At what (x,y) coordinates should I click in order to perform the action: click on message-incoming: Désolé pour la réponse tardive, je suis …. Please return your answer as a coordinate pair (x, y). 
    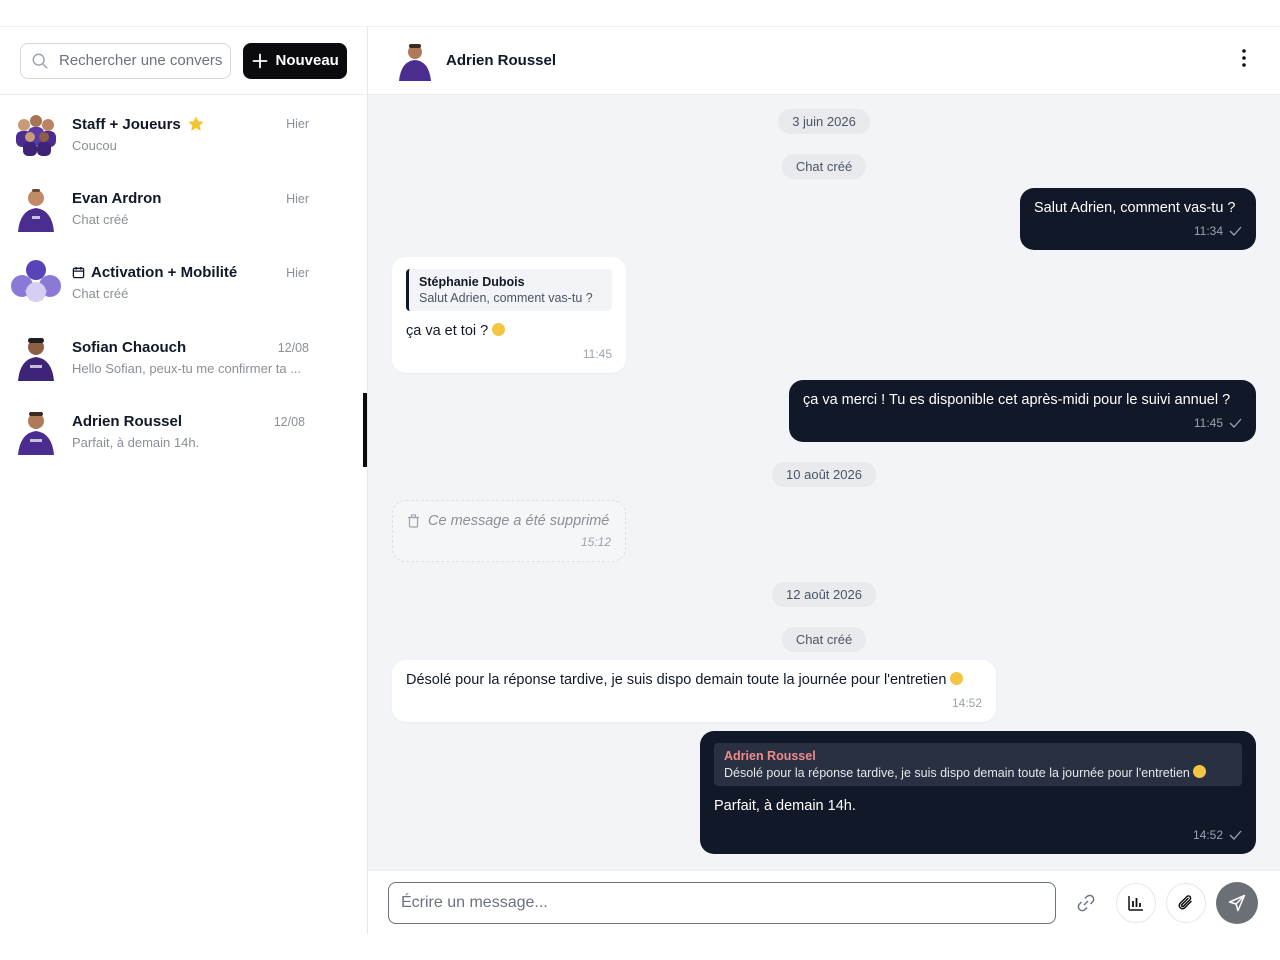
    Looking at the image, I should click on (694, 691).